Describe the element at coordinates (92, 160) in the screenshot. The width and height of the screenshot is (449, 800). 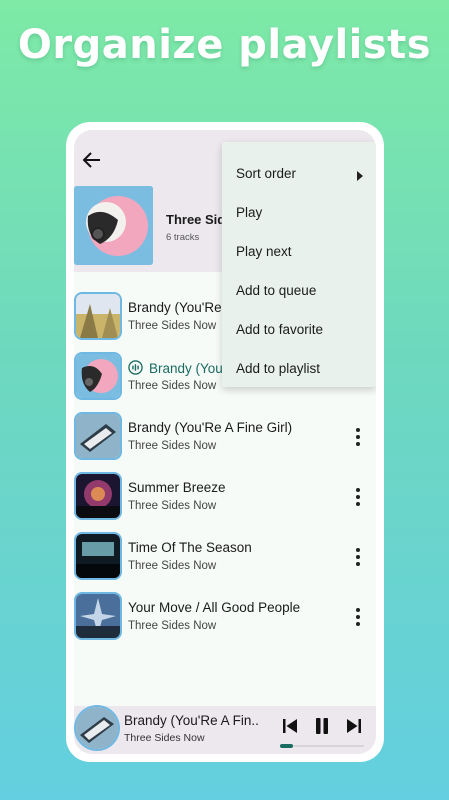
I see `back-arrow-icon` at that location.